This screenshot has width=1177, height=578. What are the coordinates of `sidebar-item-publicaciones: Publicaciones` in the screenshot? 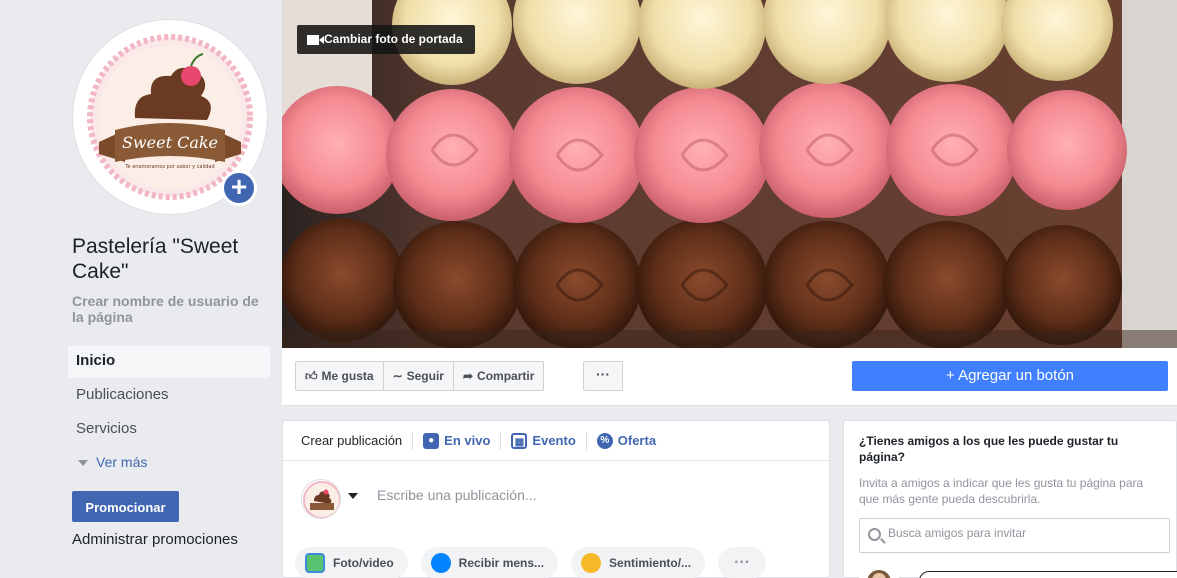 It's located at (169, 395).